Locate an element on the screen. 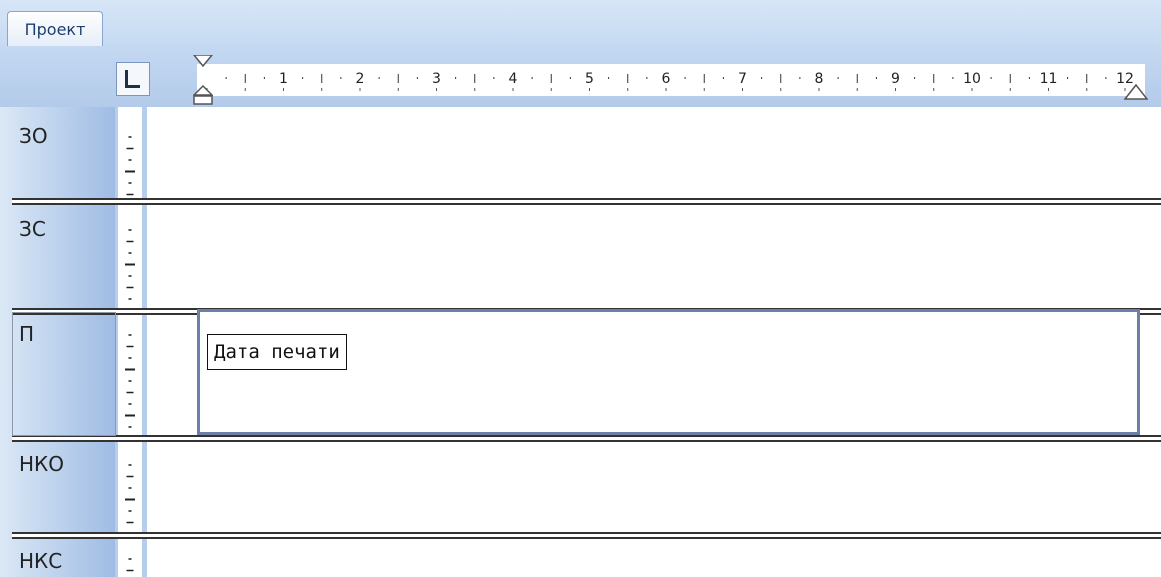 The height and width of the screenshot is (577, 1161). ruler-number: 5 is located at coordinates (589, 79).